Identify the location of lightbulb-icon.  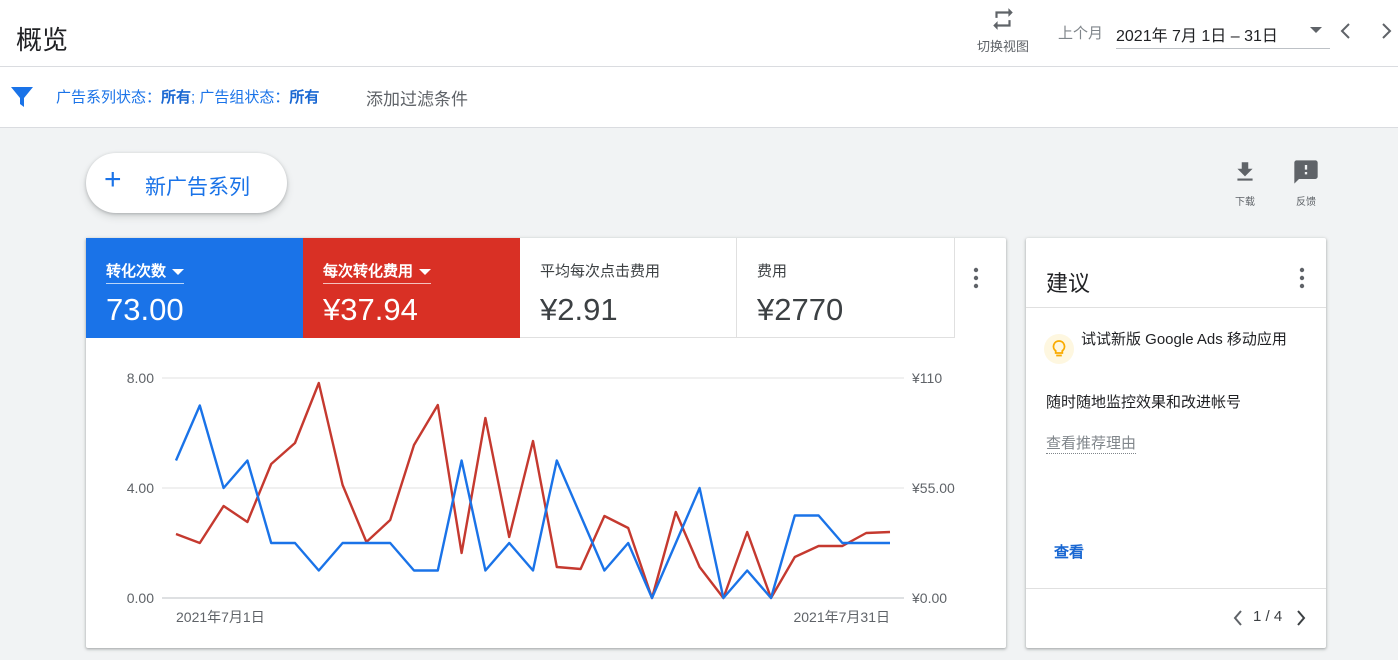
(1059, 349).